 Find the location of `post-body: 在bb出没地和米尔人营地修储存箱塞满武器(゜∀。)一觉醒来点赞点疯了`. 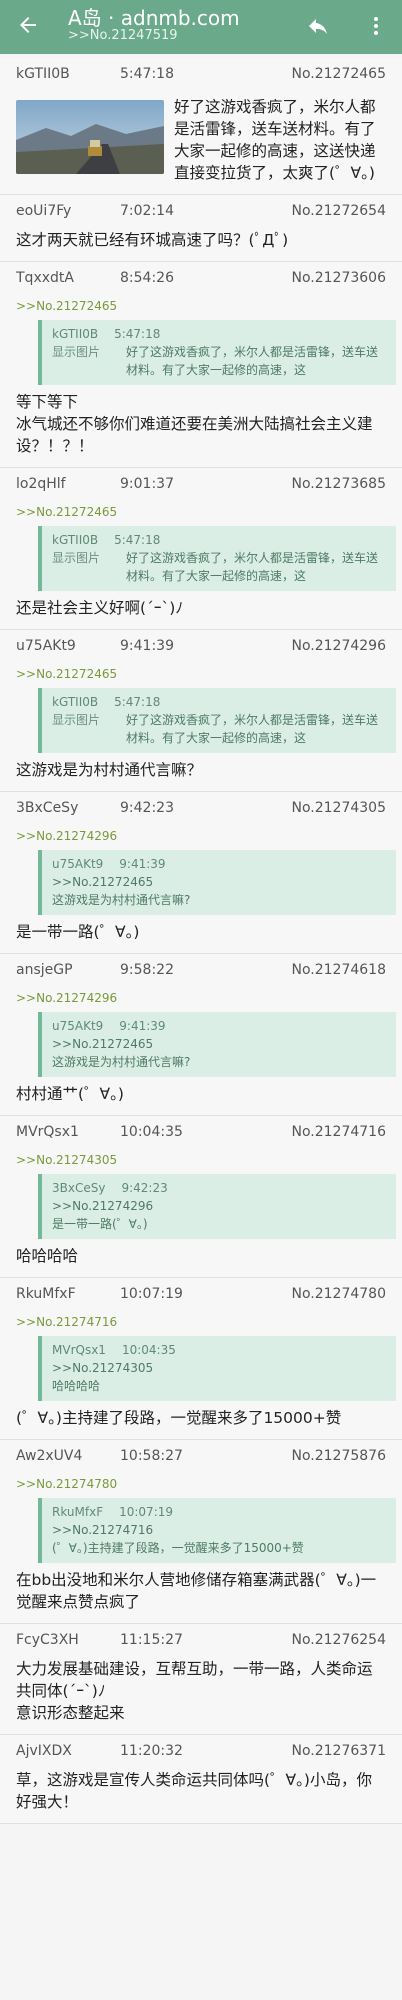

post-body: 在bb出没地和米尔人营地修储存箱塞满武器(゜∀。)一觉醒来点赞点疯了 is located at coordinates (196, 1591).